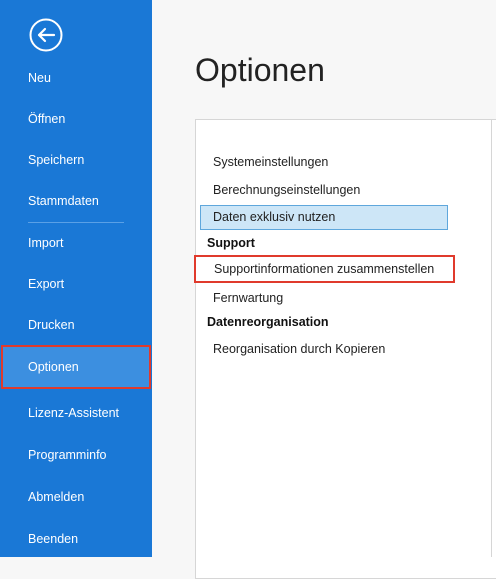 The width and height of the screenshot is (496, 579). What do you see at coordinates (286, 190) in the screenshot?
I see `option-berechnungseinstellungen: Berechnungseinstellungen` at bounding box center [286, 190].